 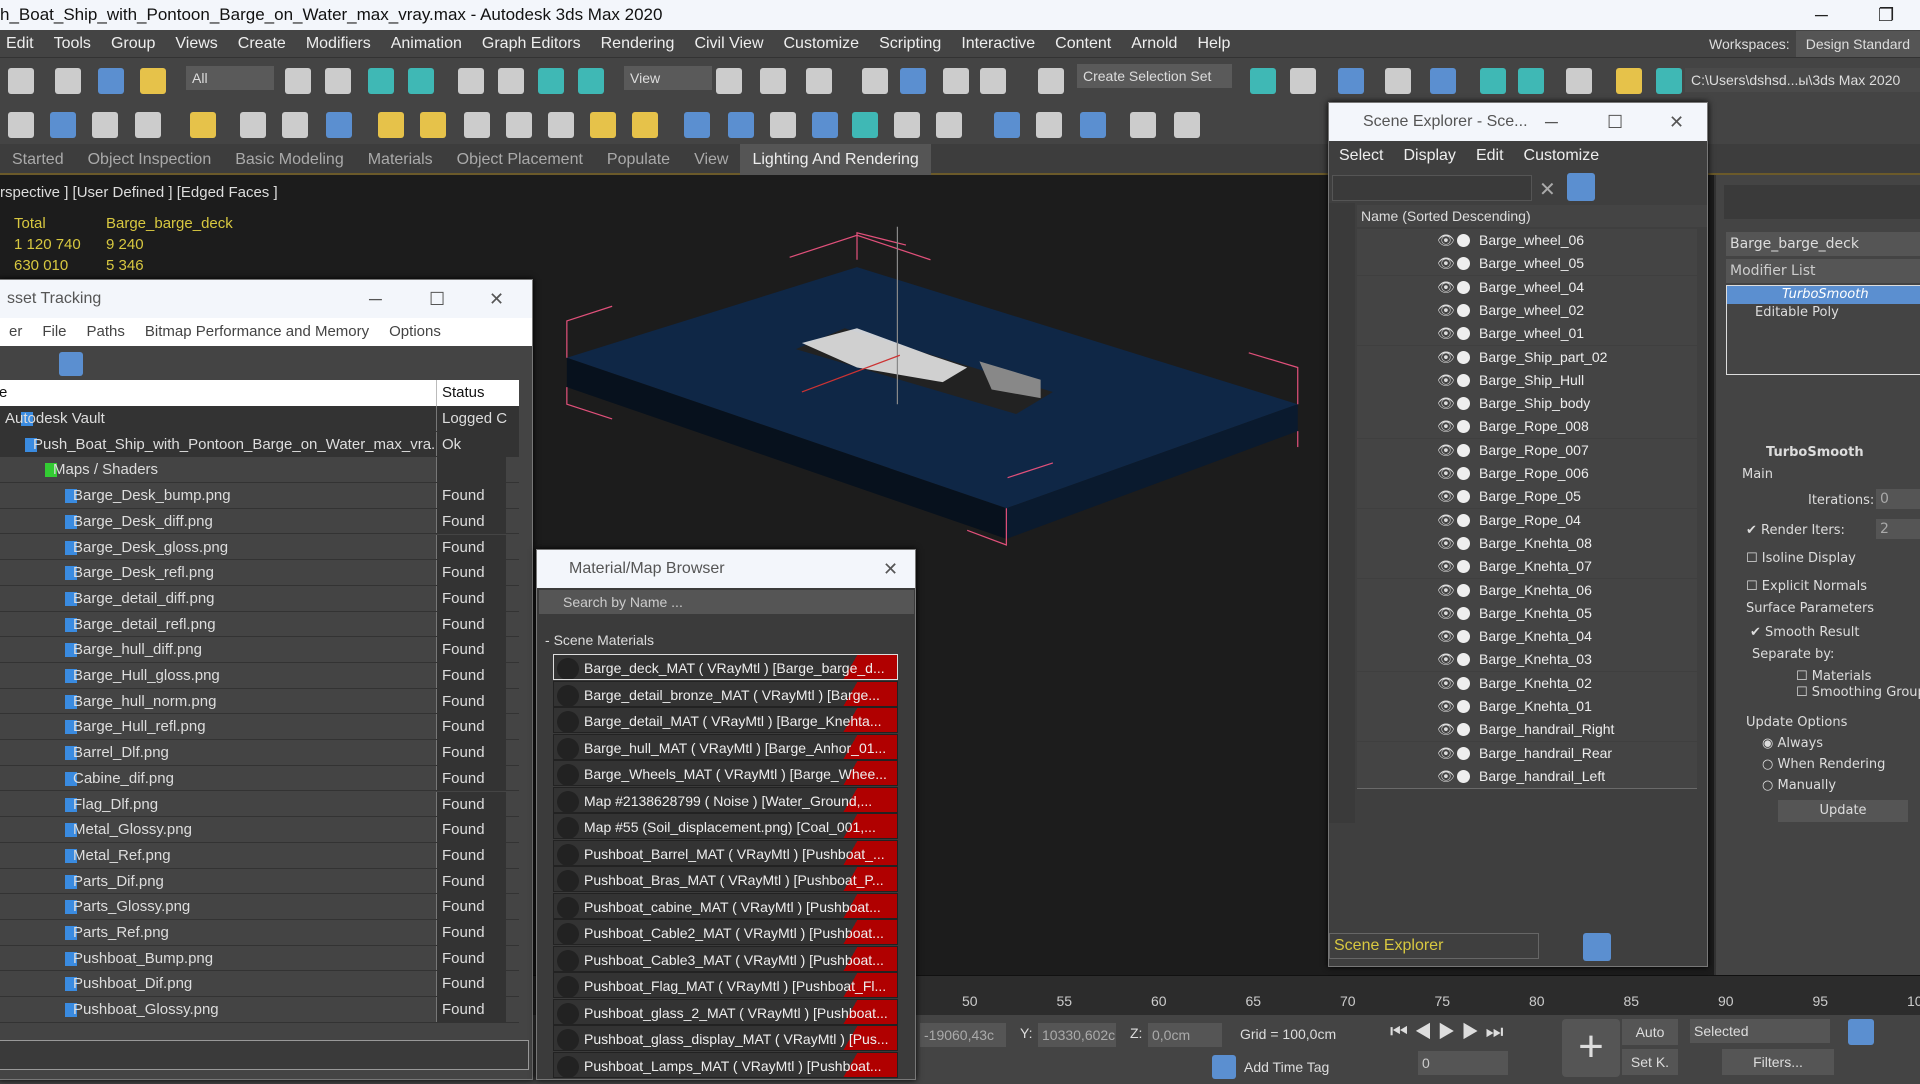 What do you see at coordinates (1518, 122) in the screenshot?
I see `scene-explorer-titlebar: Scene Explorer - Sce... ─ ☐ ✕` at bounding box center [1518, 122].